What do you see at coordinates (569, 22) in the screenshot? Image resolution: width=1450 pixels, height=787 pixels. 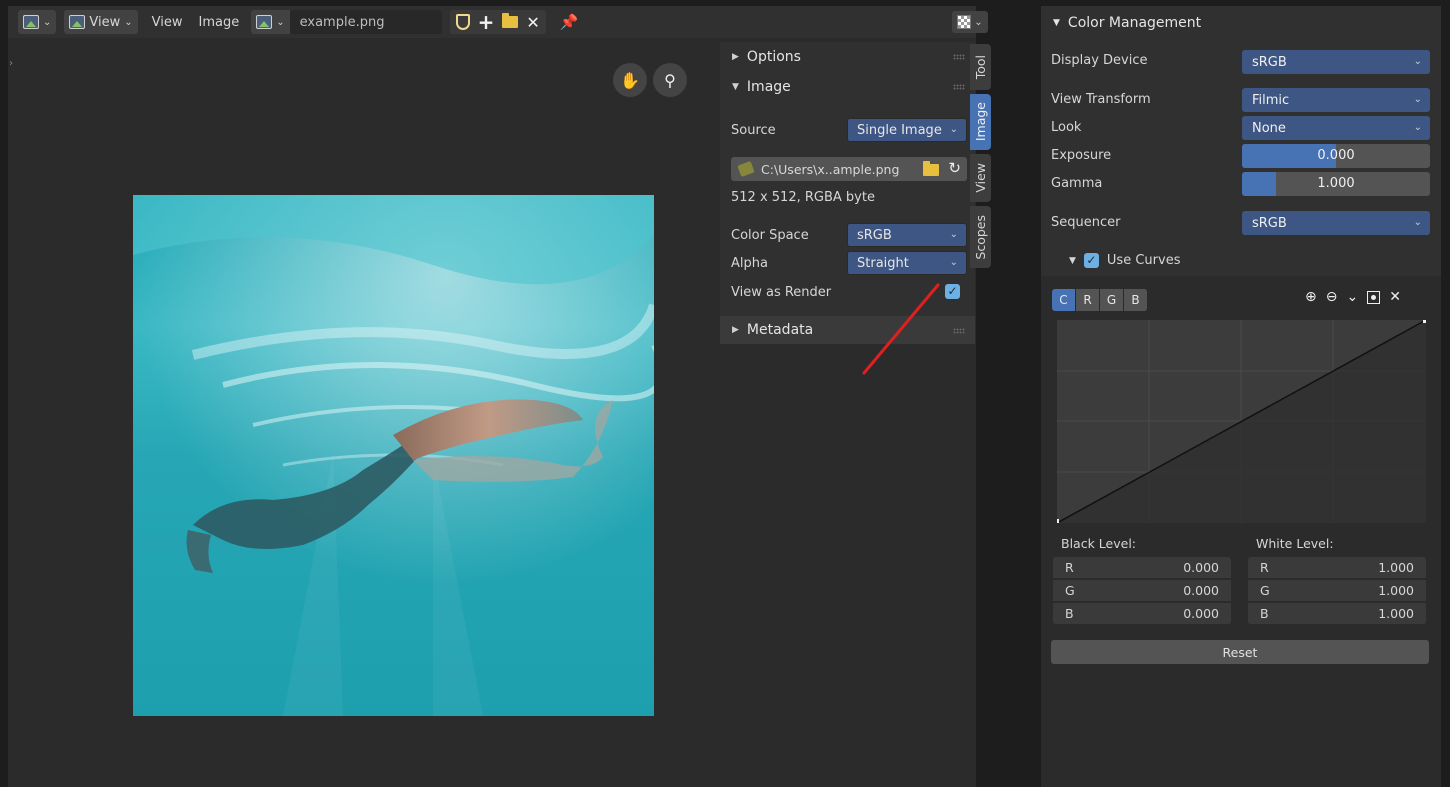 I see `pin-icon: 📌` at bounding box center [569, 22].